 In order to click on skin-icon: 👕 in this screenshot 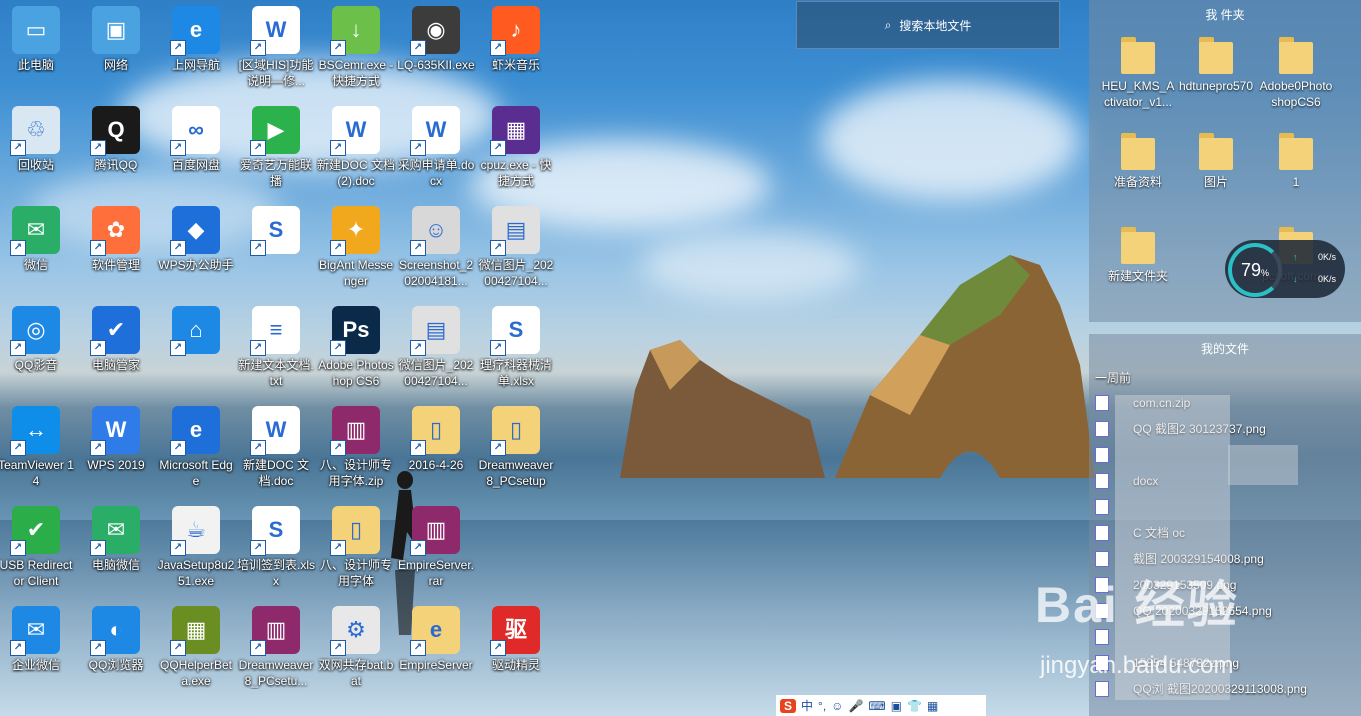, I will do `click(914, 706)`.